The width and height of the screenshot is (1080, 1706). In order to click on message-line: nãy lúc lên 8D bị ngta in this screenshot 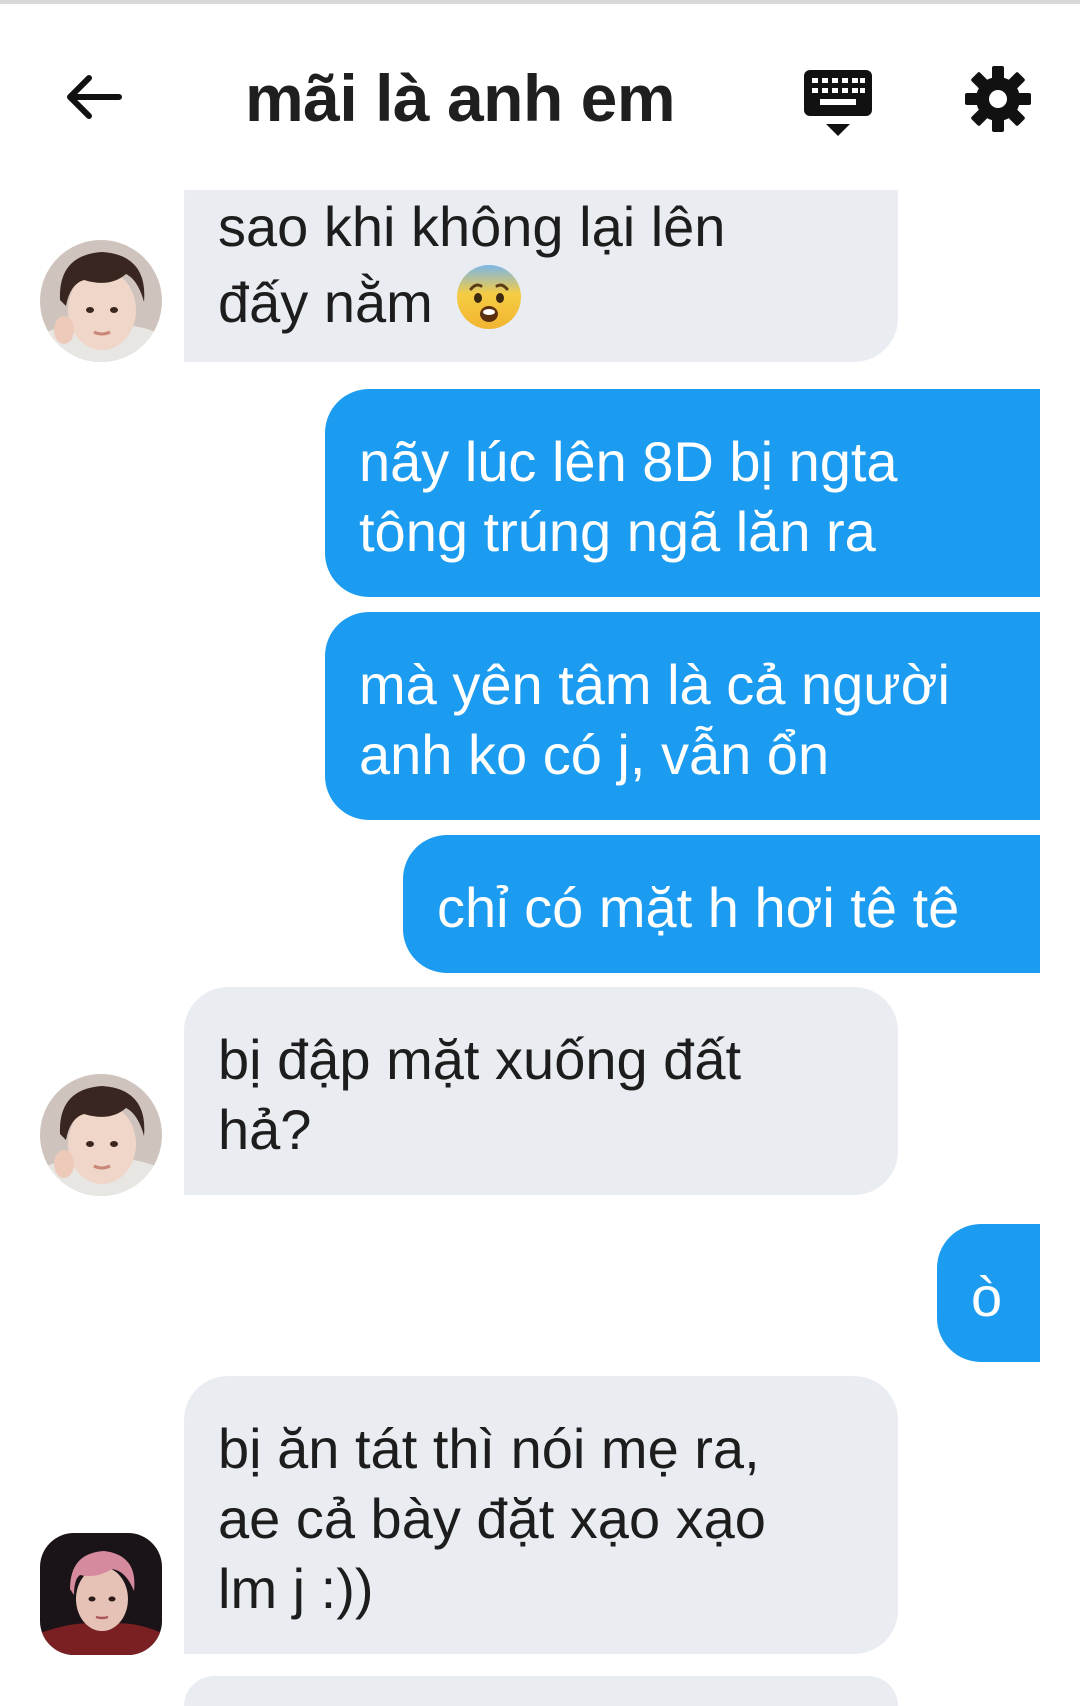, I will do `click(628, 461)`.